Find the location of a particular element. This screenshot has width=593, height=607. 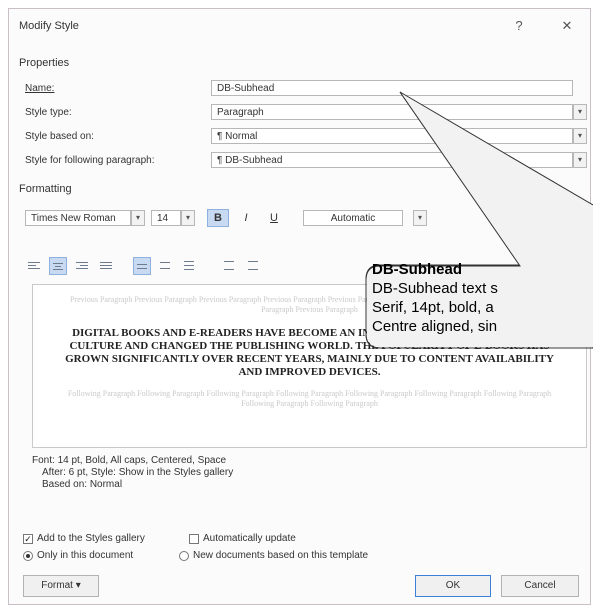

callout-heading: DB-Subhead is located at coordinates (417, 269).